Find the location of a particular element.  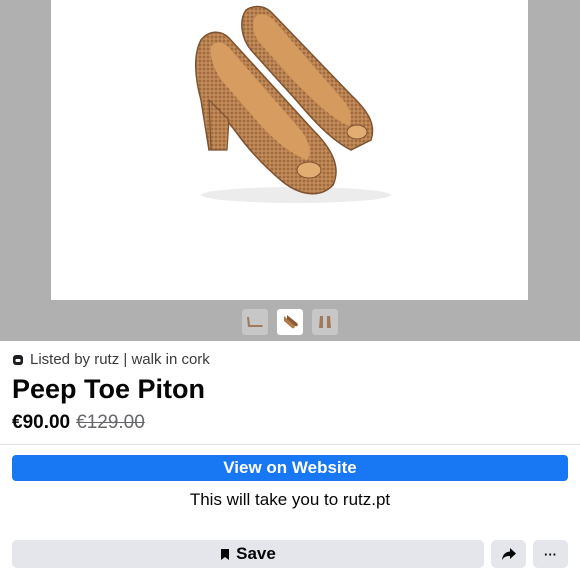

thumbnail-shoe-pair is located at coordinates (290, 322).